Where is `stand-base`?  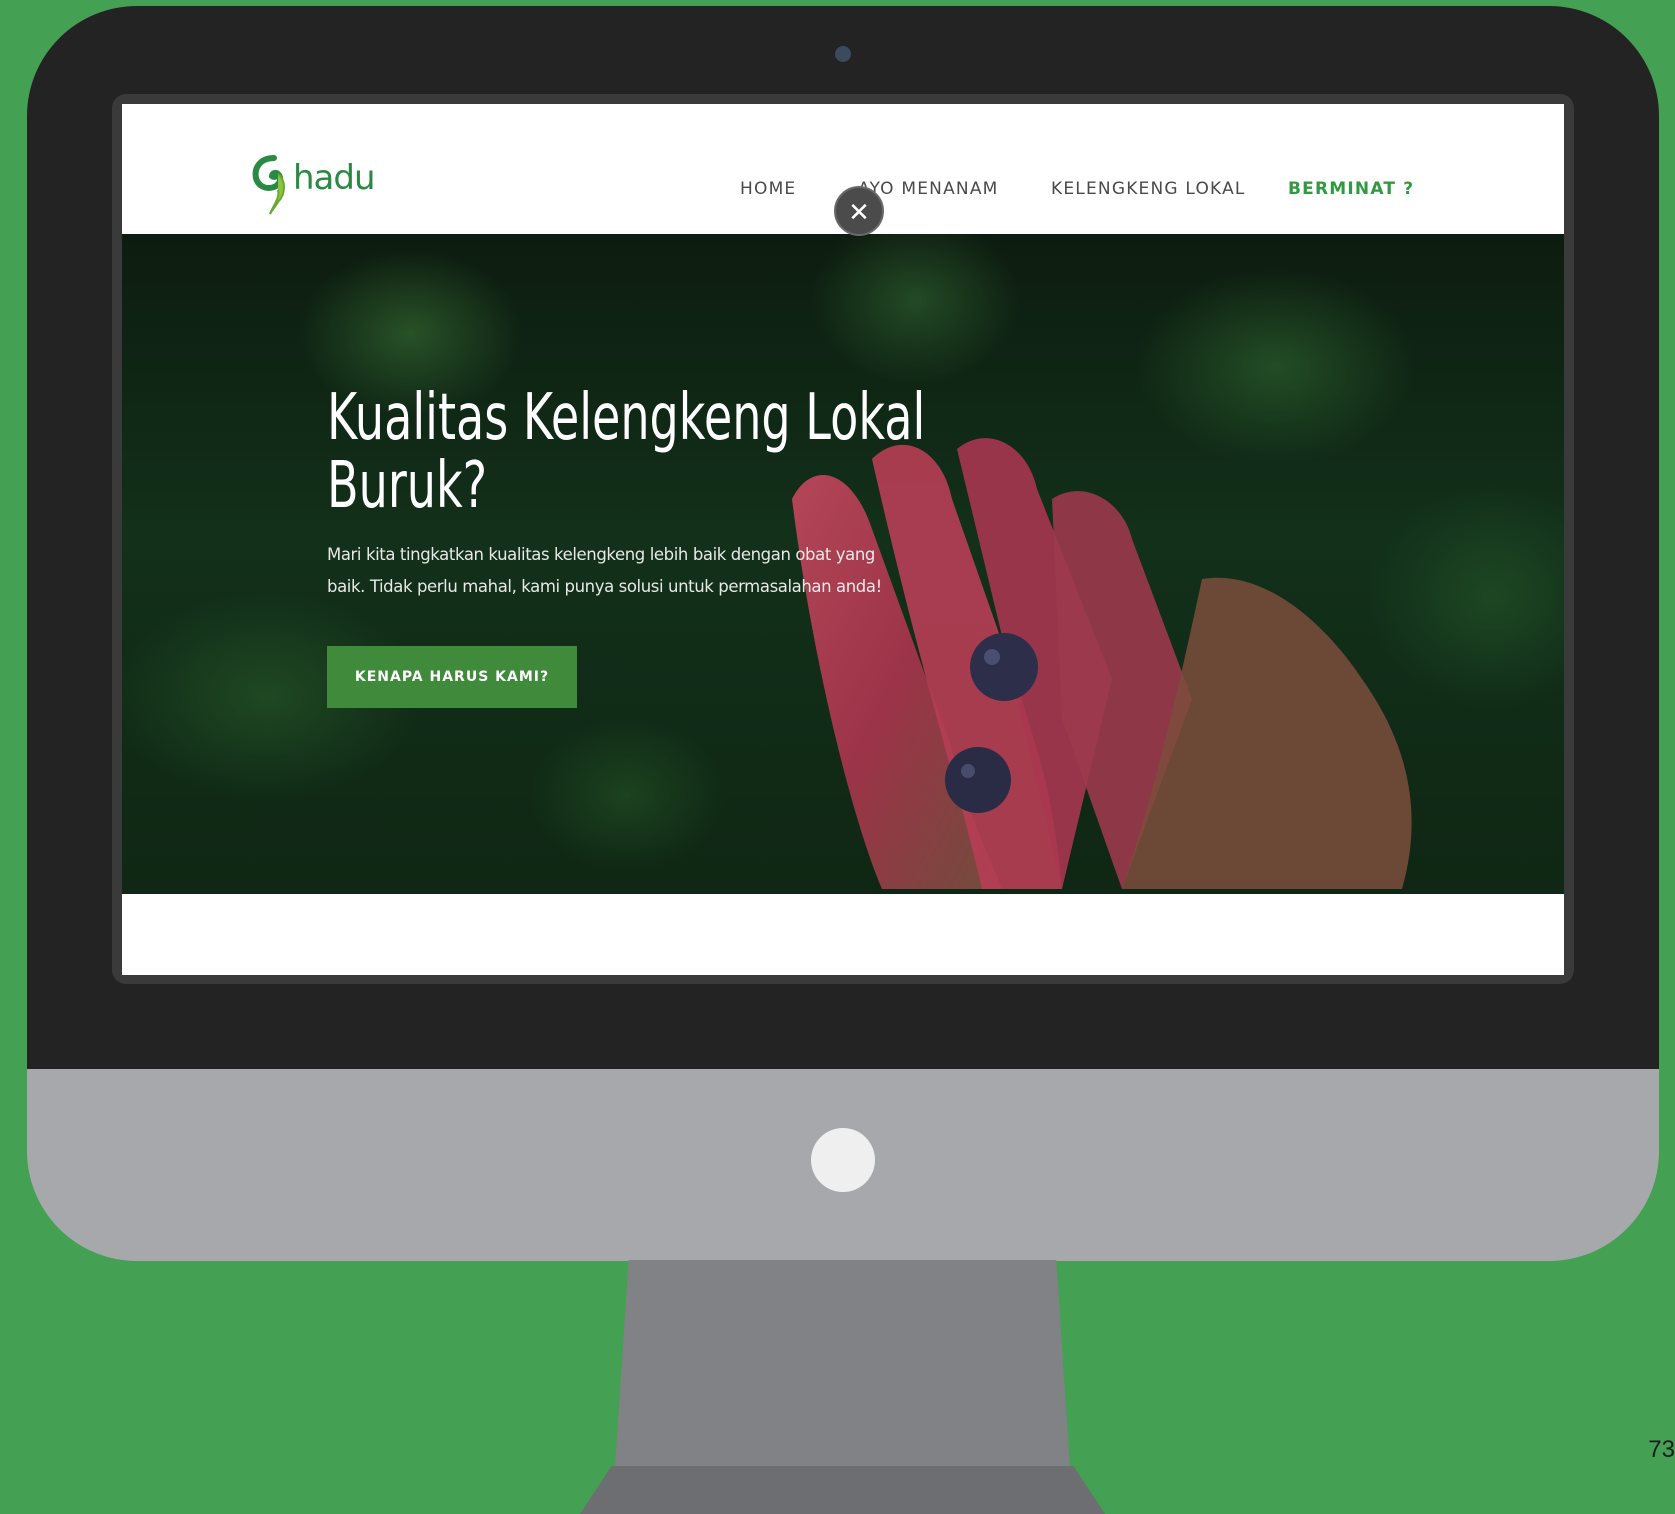
stand-base is located at coordinates (842, 1490).